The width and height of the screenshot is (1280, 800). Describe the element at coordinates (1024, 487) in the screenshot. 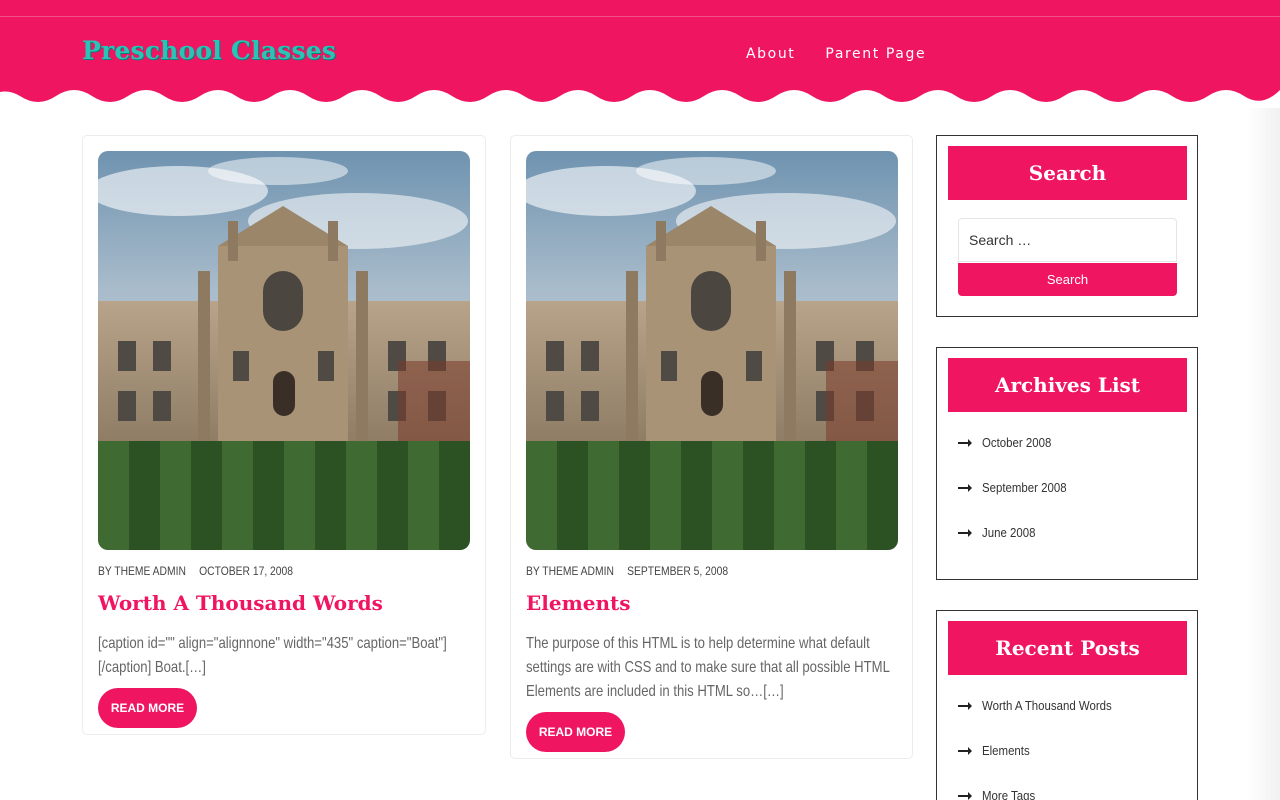

I see `archive-link: September 2008` at that location.